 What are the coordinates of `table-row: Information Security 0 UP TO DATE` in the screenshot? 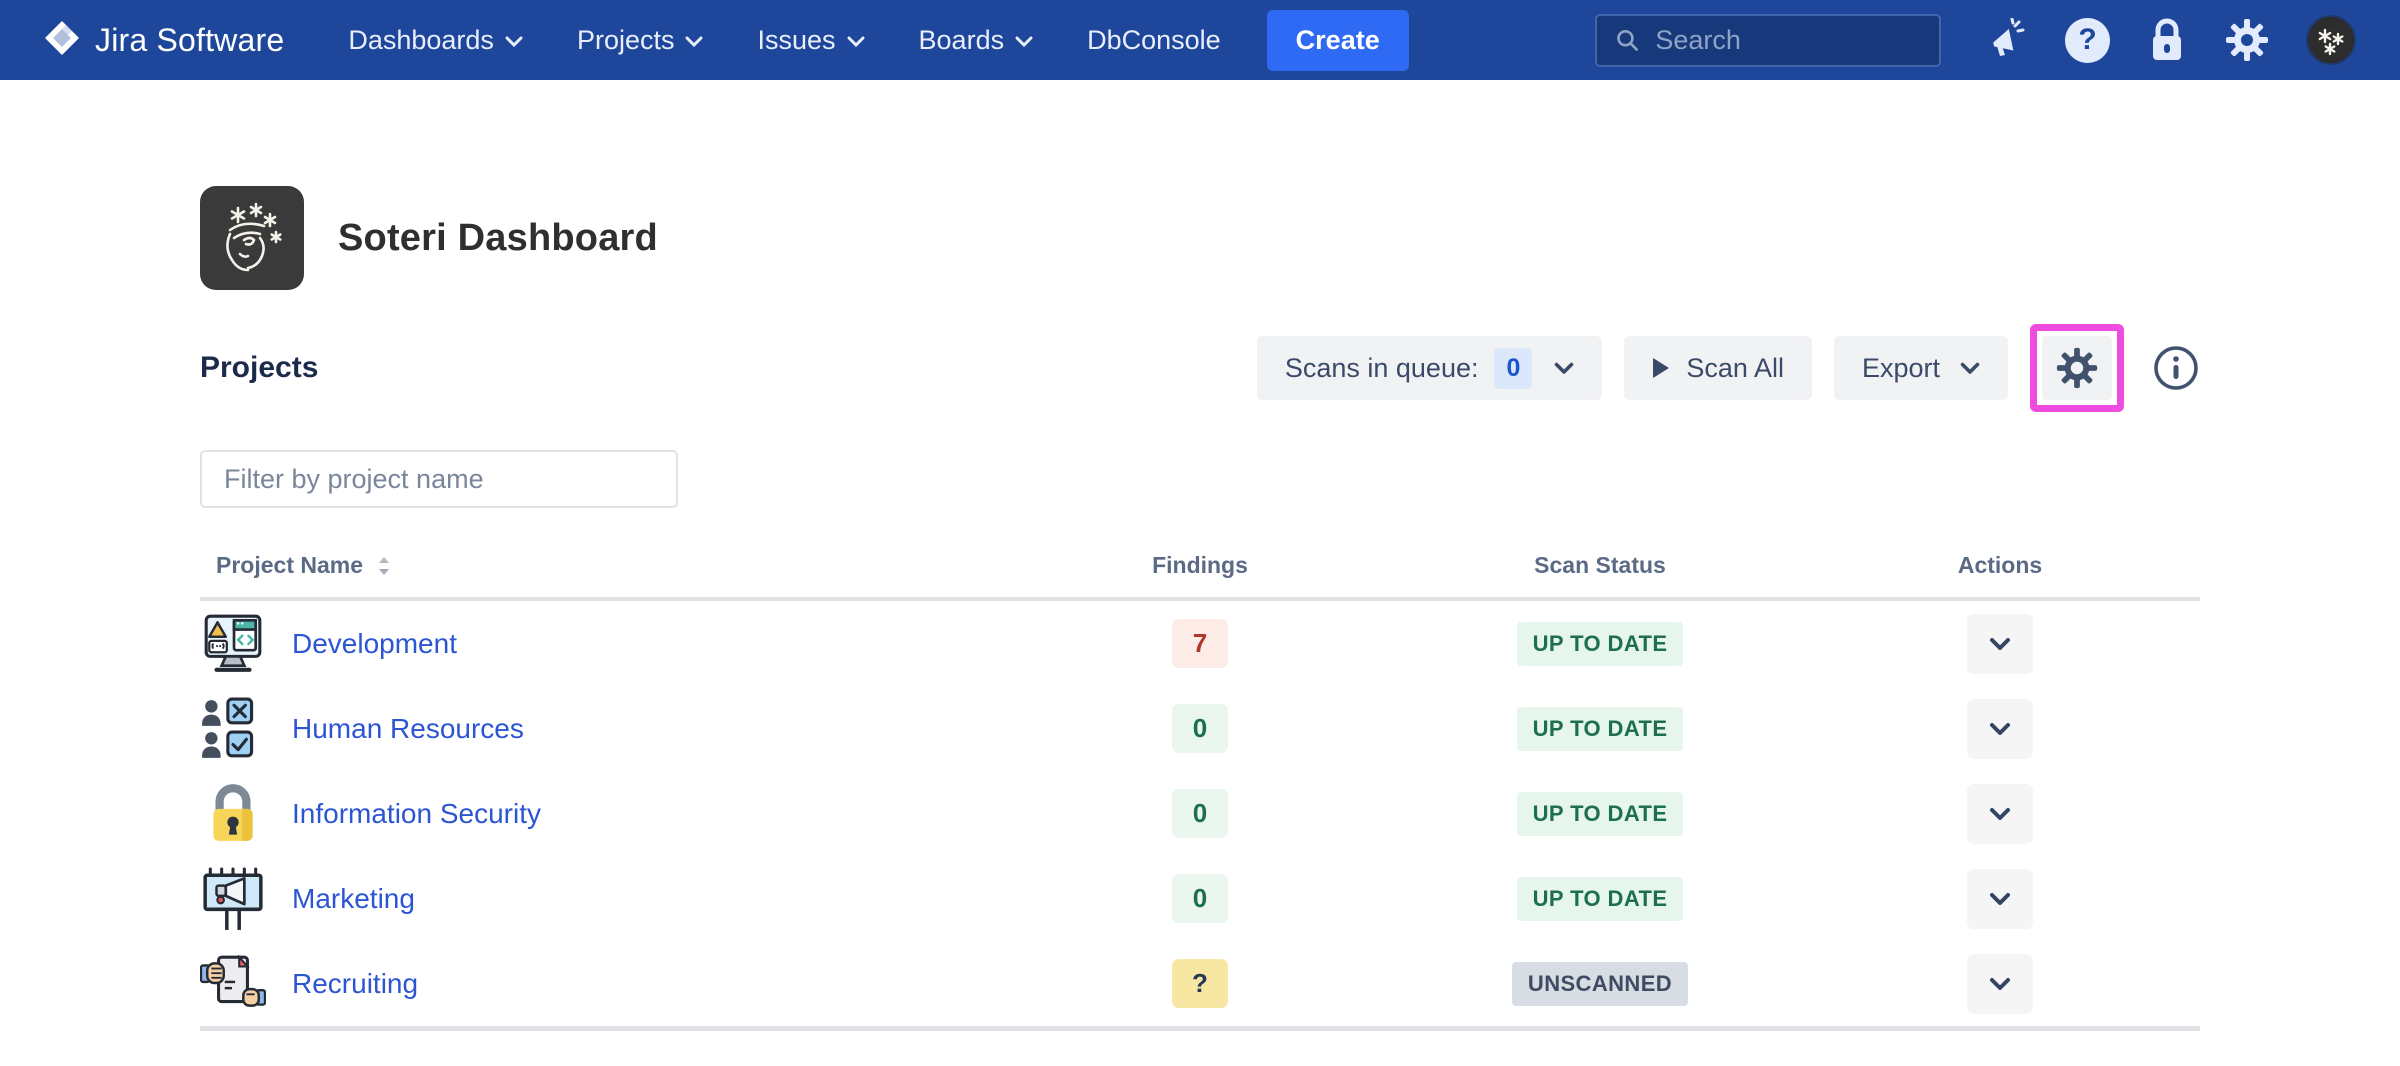 It's located at (1200, 813).